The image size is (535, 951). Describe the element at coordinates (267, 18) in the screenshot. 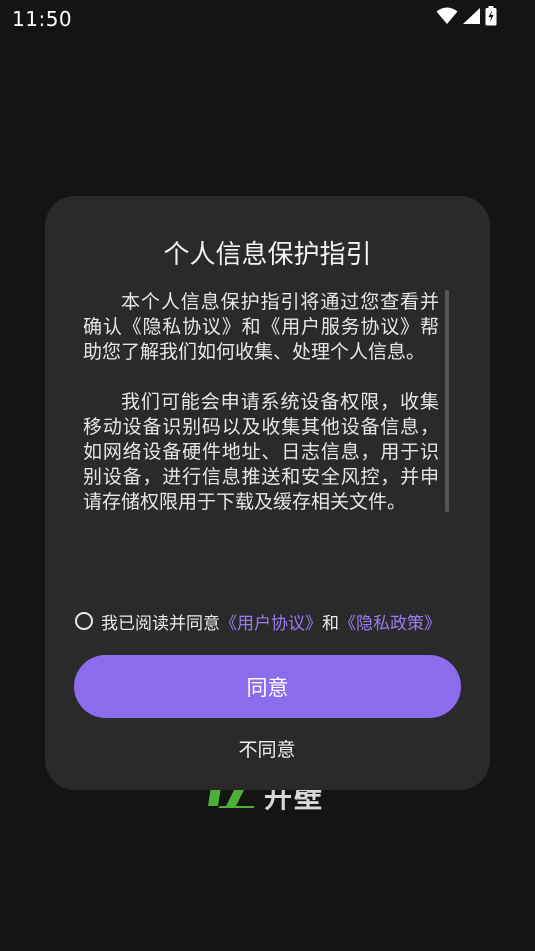

I see `status-bar: 11:50` at that location.